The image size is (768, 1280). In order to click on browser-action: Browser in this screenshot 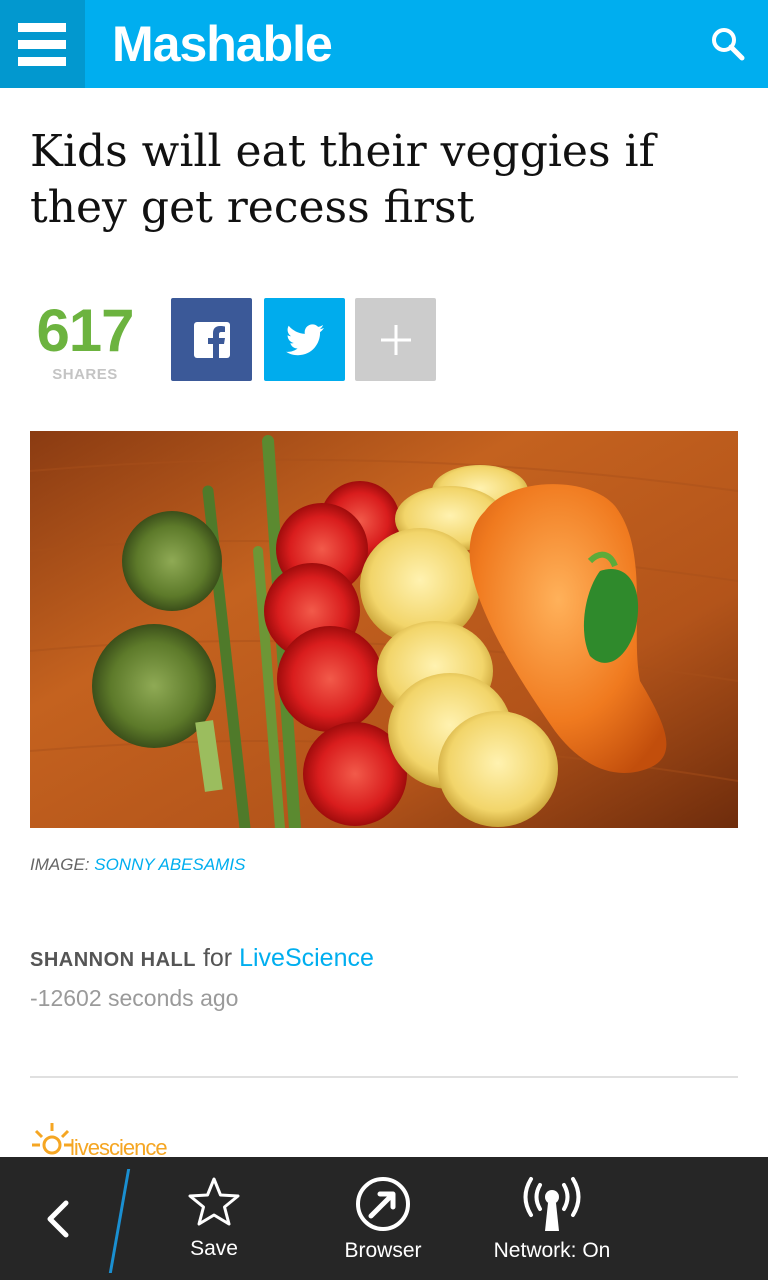, I will do `click(383, 1219)`.